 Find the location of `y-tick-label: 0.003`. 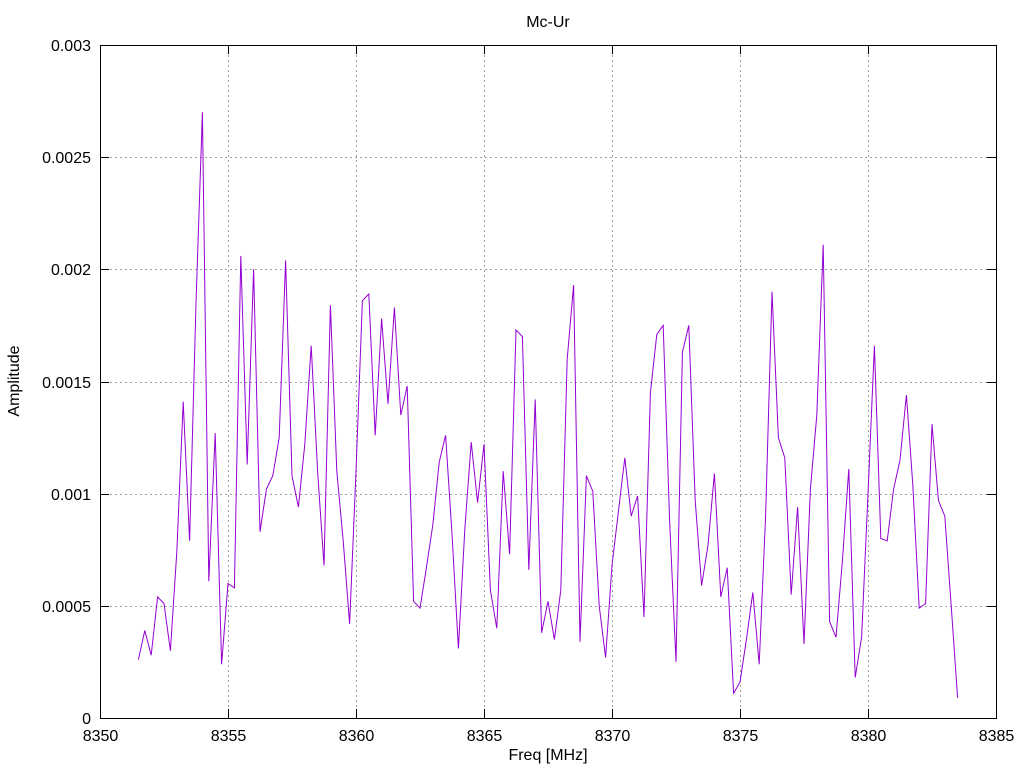

y-tick-label: 0.003 is located at coordinates (71, 46).